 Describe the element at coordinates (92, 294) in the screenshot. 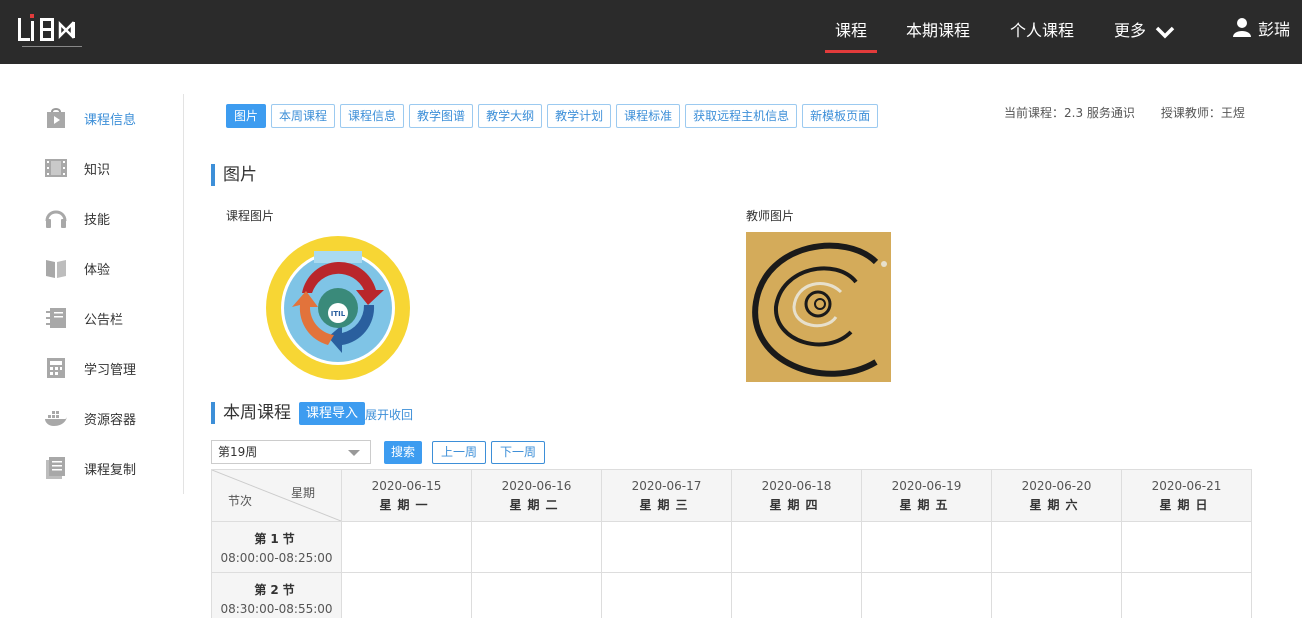

I see `sidebar: 课程信息 知识 技能 体验 公告栏 学习管理 资源容器 课程复制` at that location.